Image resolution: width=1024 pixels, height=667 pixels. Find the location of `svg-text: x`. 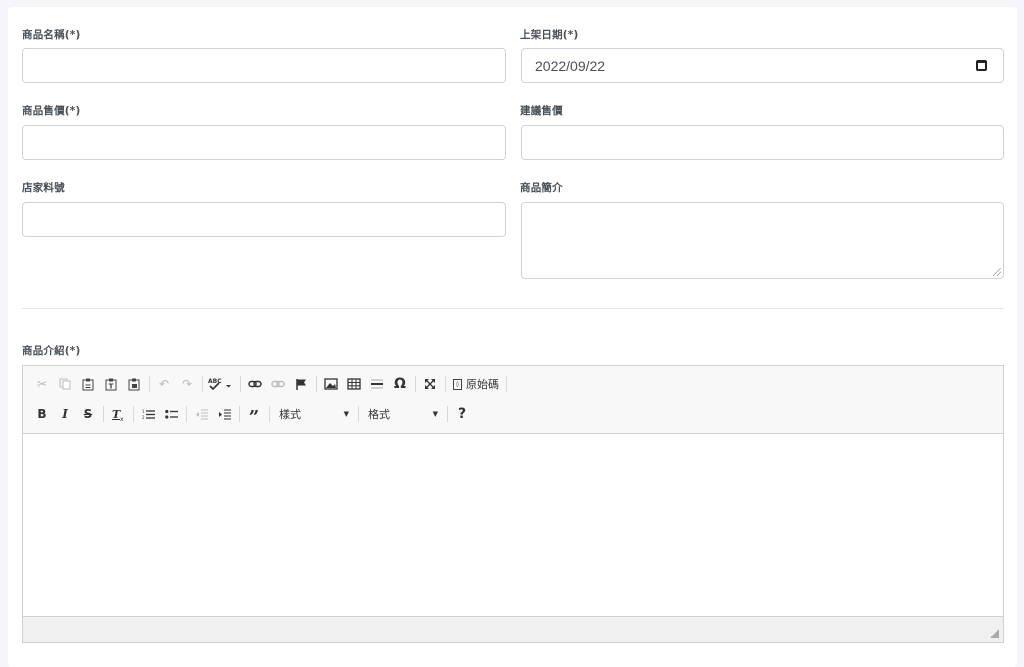

svg-text: x is located at coordinates (122, 418).